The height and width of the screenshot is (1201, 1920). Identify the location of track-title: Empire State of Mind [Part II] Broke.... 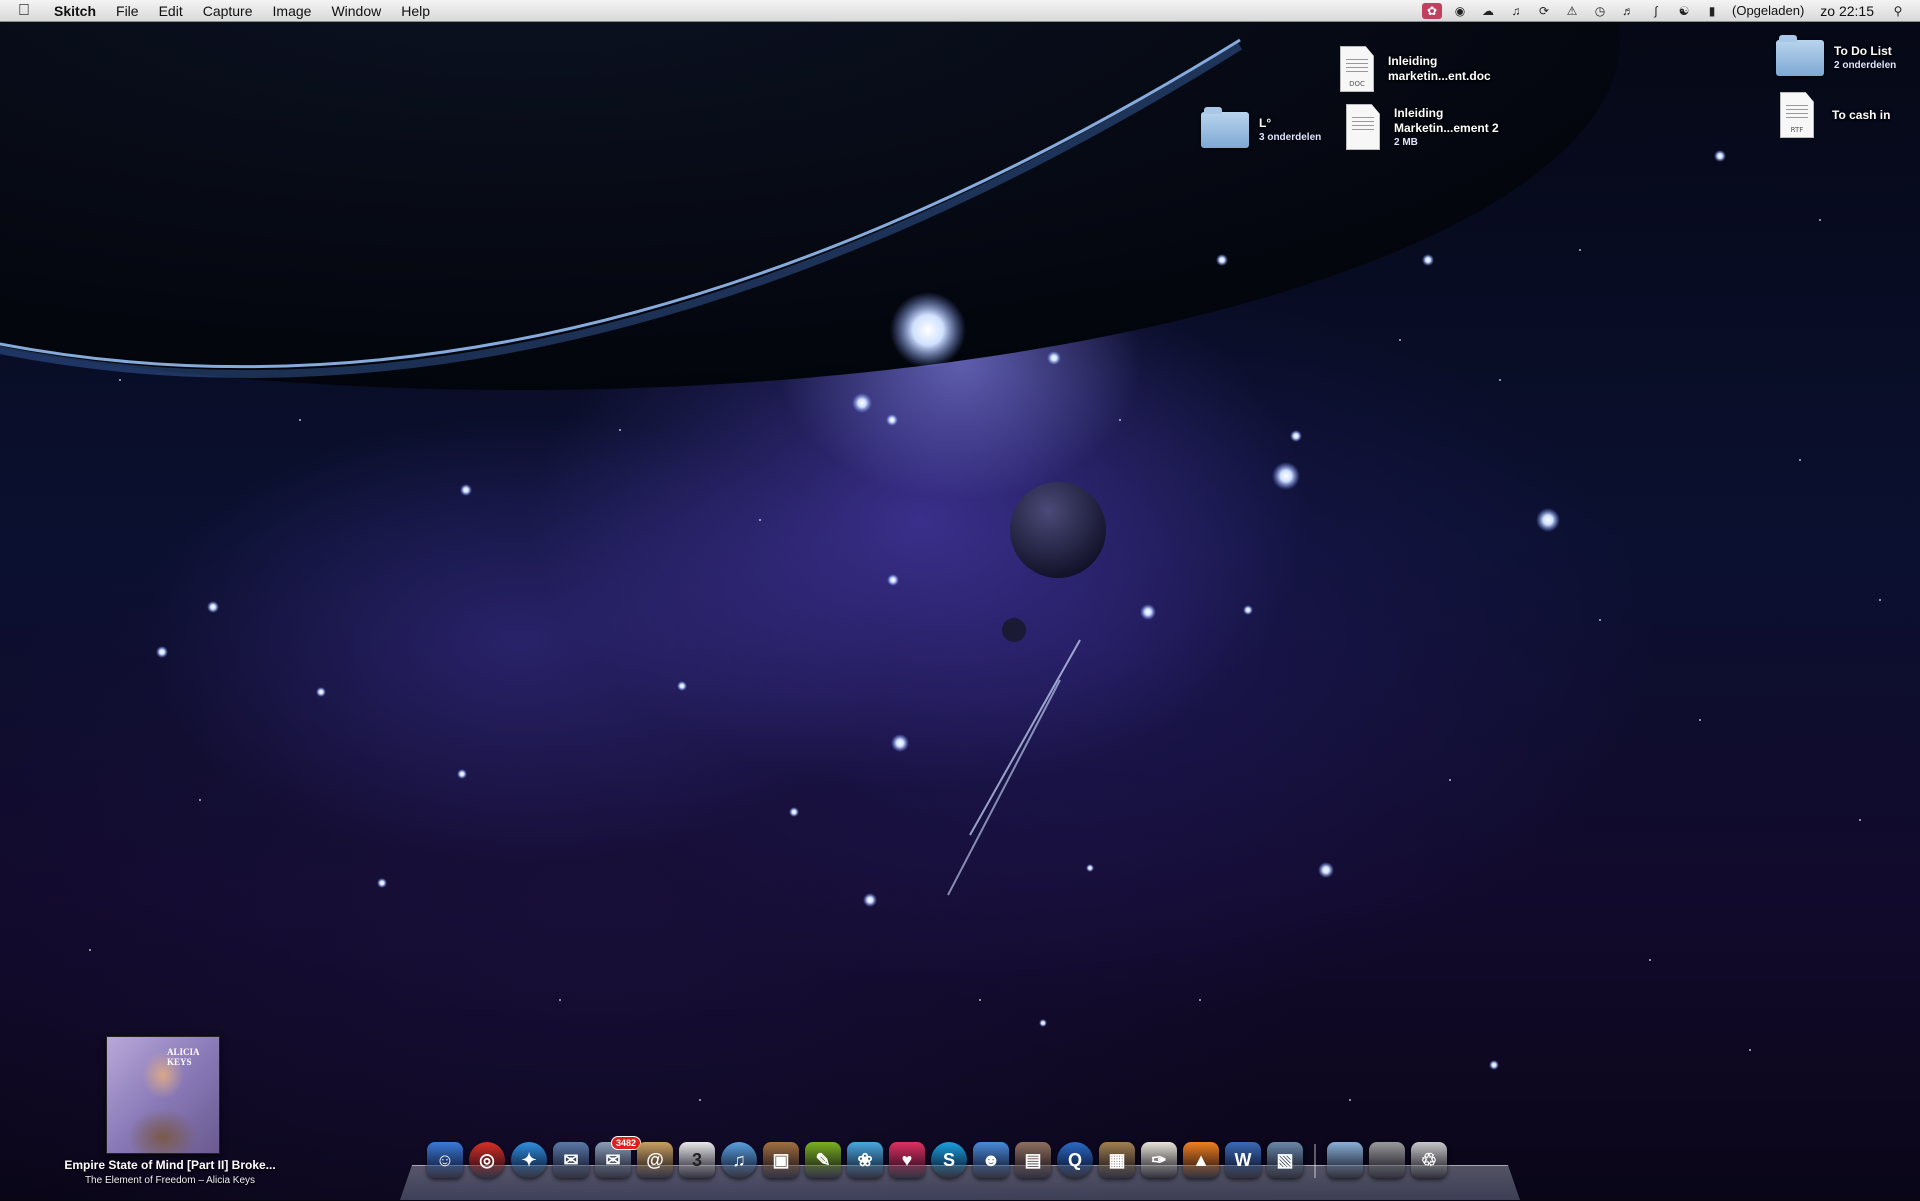
(170, 1165).